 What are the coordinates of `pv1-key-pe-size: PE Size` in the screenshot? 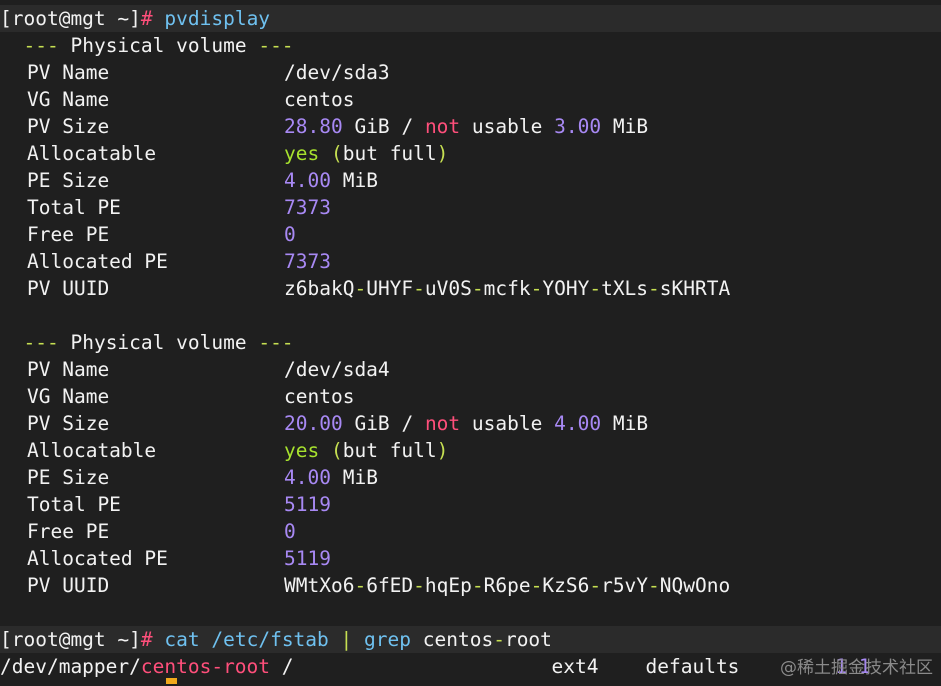 It's located at (68, 180).